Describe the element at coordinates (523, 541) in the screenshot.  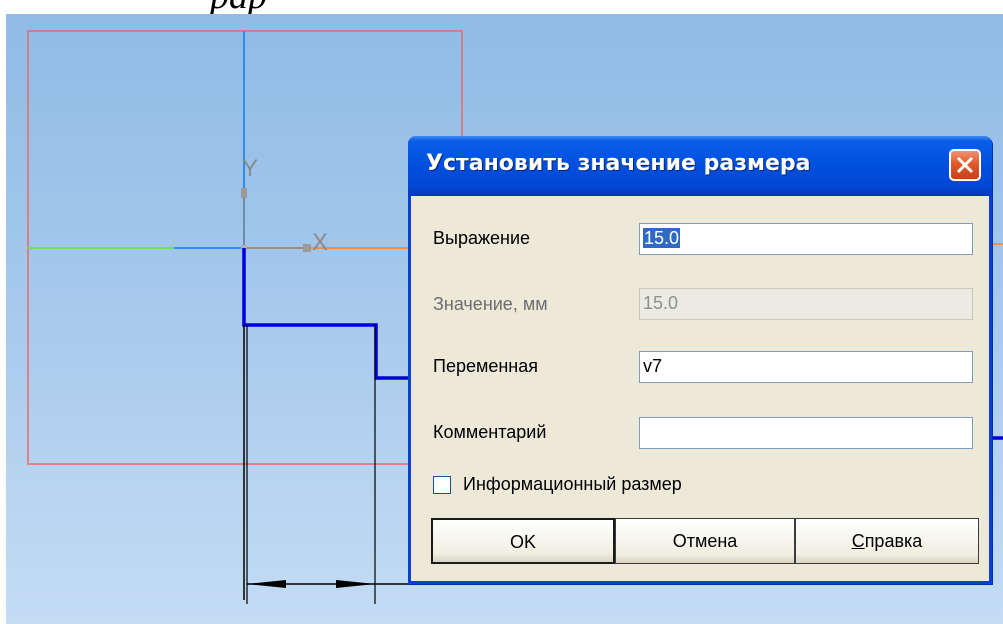
I see `ok-button: OK` at that location.